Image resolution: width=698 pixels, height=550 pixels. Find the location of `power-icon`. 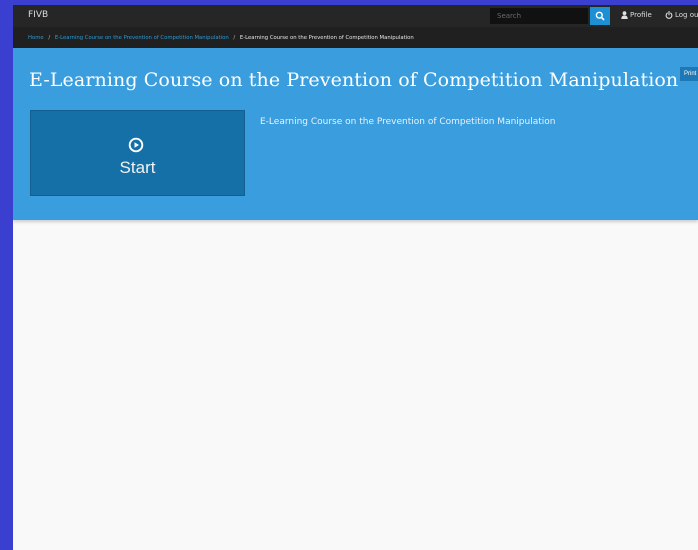

power-icon is located at coordinates (669, 15).